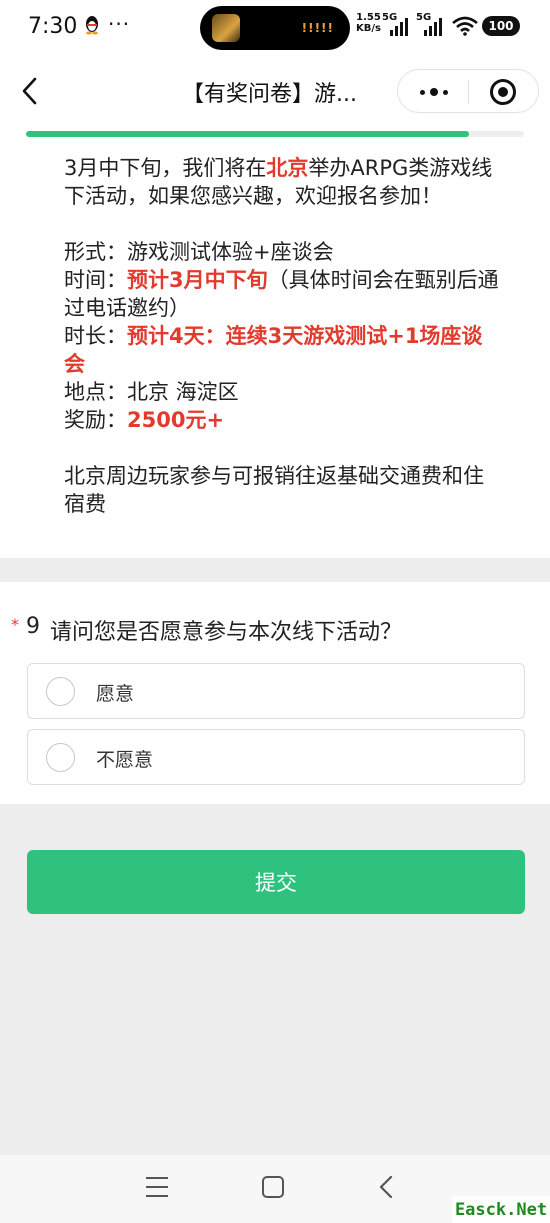  I want to click on duration-value: 预计4天：连续3天游戏测试+1场座谈会, so click(273, 350).